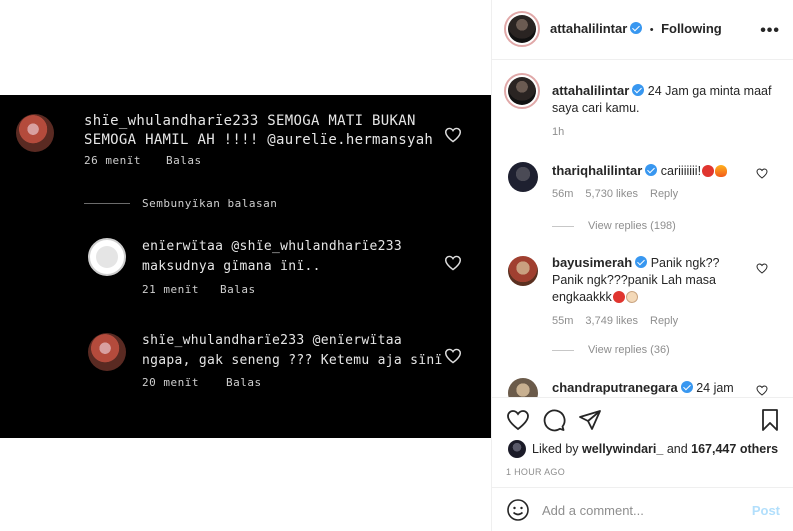 Image resolution: width=793 pixels, height=531 pixels. Describe the element at coordinates (563, 194) in the screenshot. I see `comment-time: 56m` at that location.